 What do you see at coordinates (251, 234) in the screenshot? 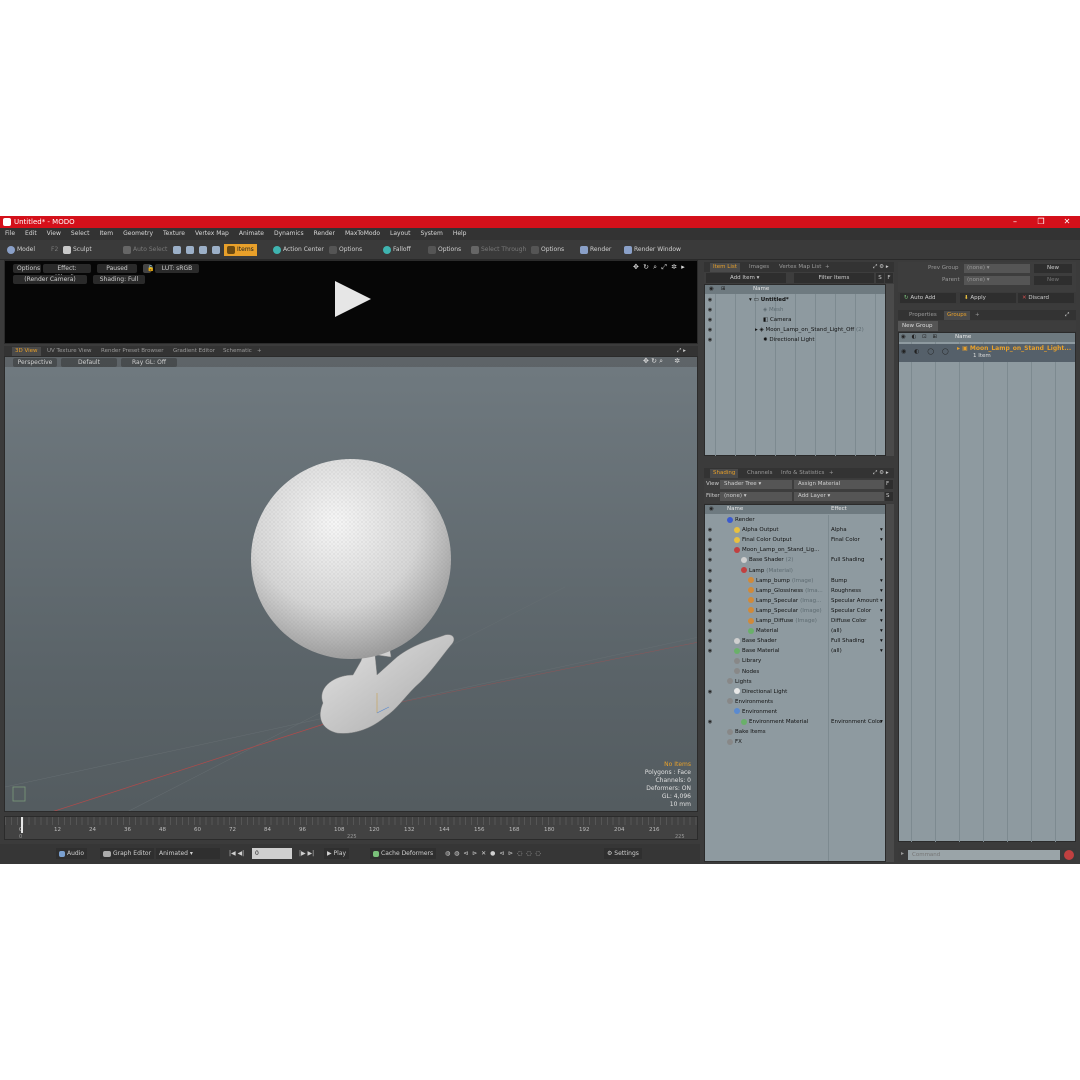
I see `menu-animate: Animate` at bounding box center [251, 234].